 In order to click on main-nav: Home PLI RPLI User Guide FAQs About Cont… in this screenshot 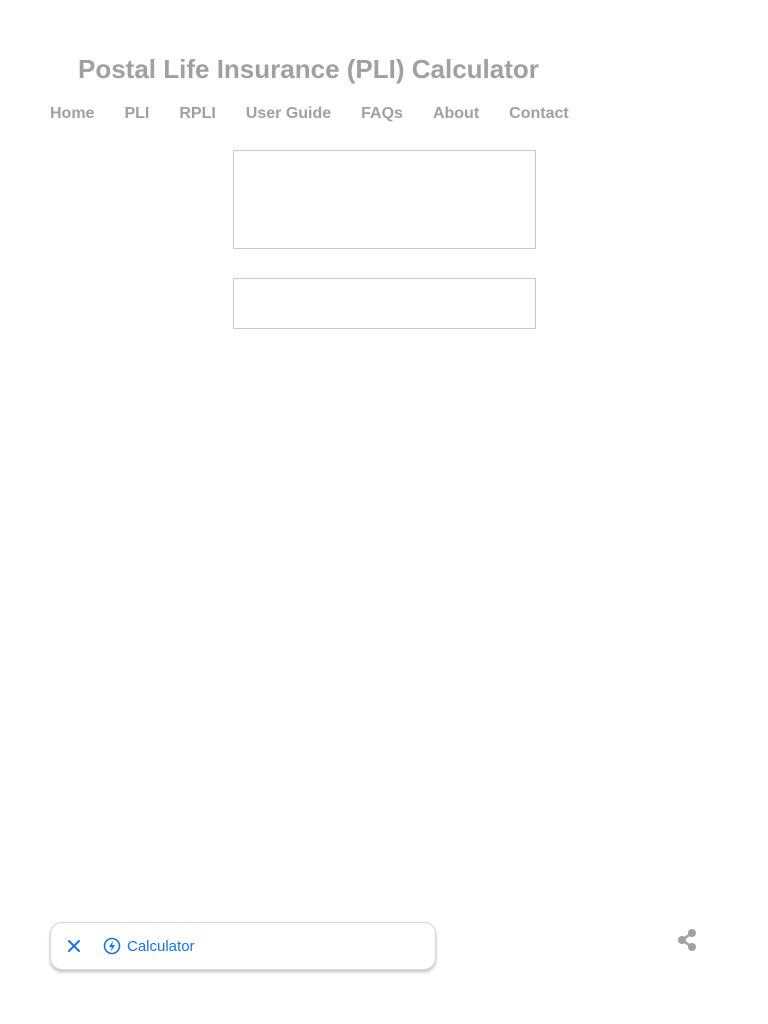, I will do `click(309, 114)`.